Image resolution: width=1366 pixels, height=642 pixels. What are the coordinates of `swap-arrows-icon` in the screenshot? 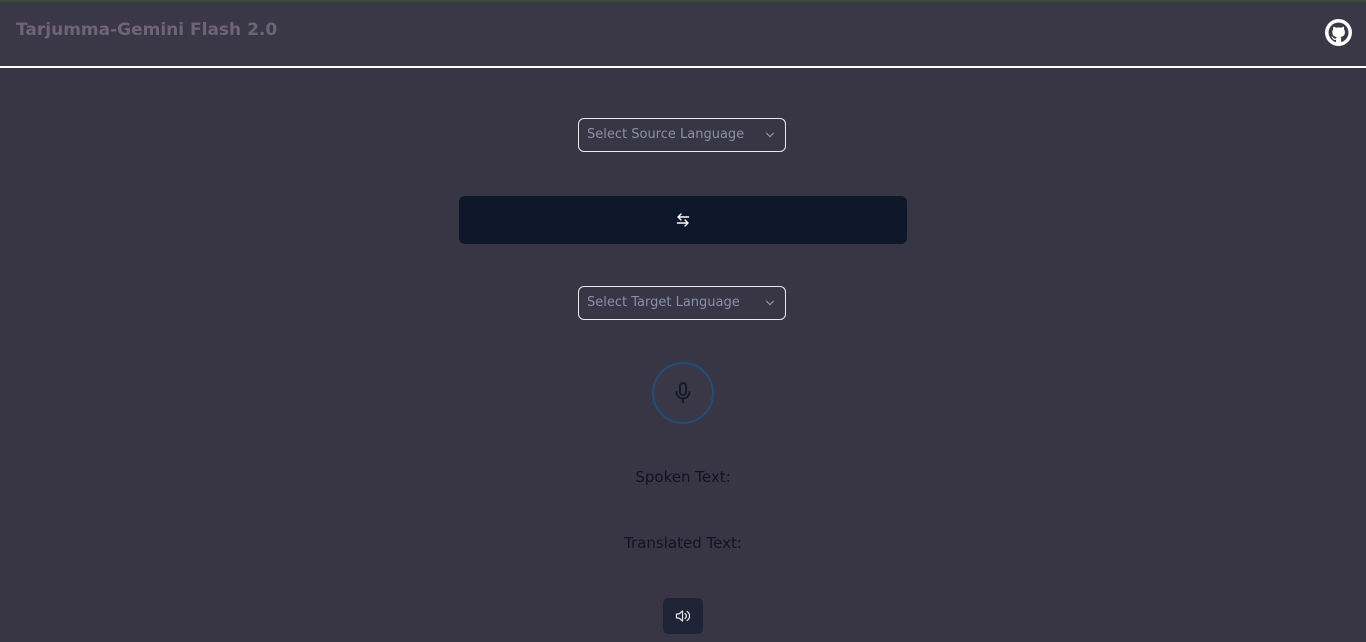 It's located at (683, 220).